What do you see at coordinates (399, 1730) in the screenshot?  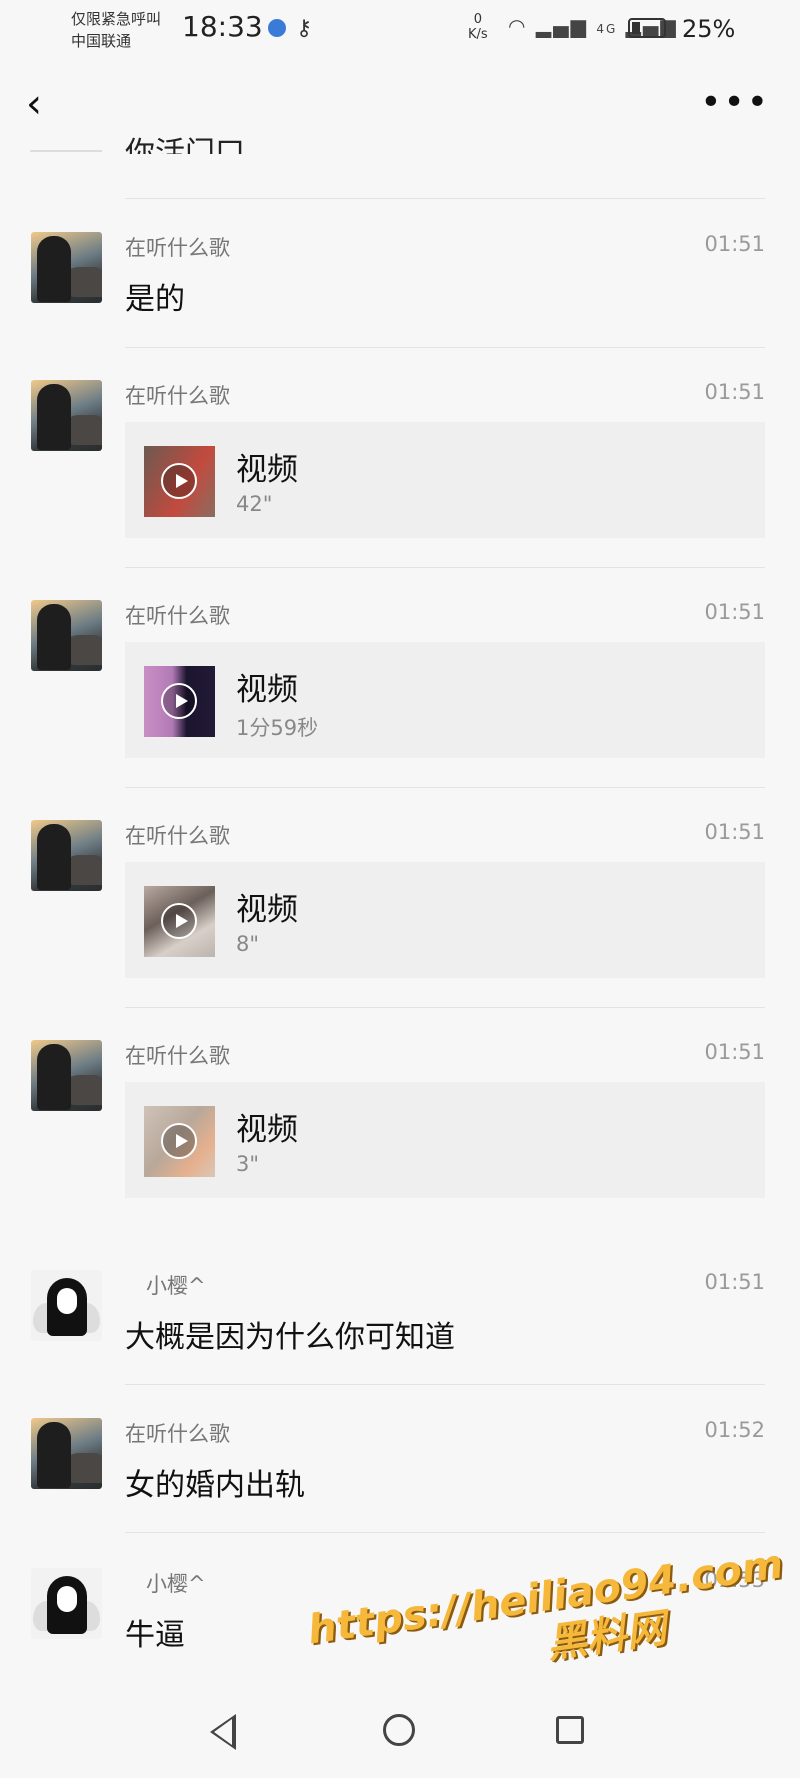 I see `nav-home-icon` at bounding box center [399, 1730].